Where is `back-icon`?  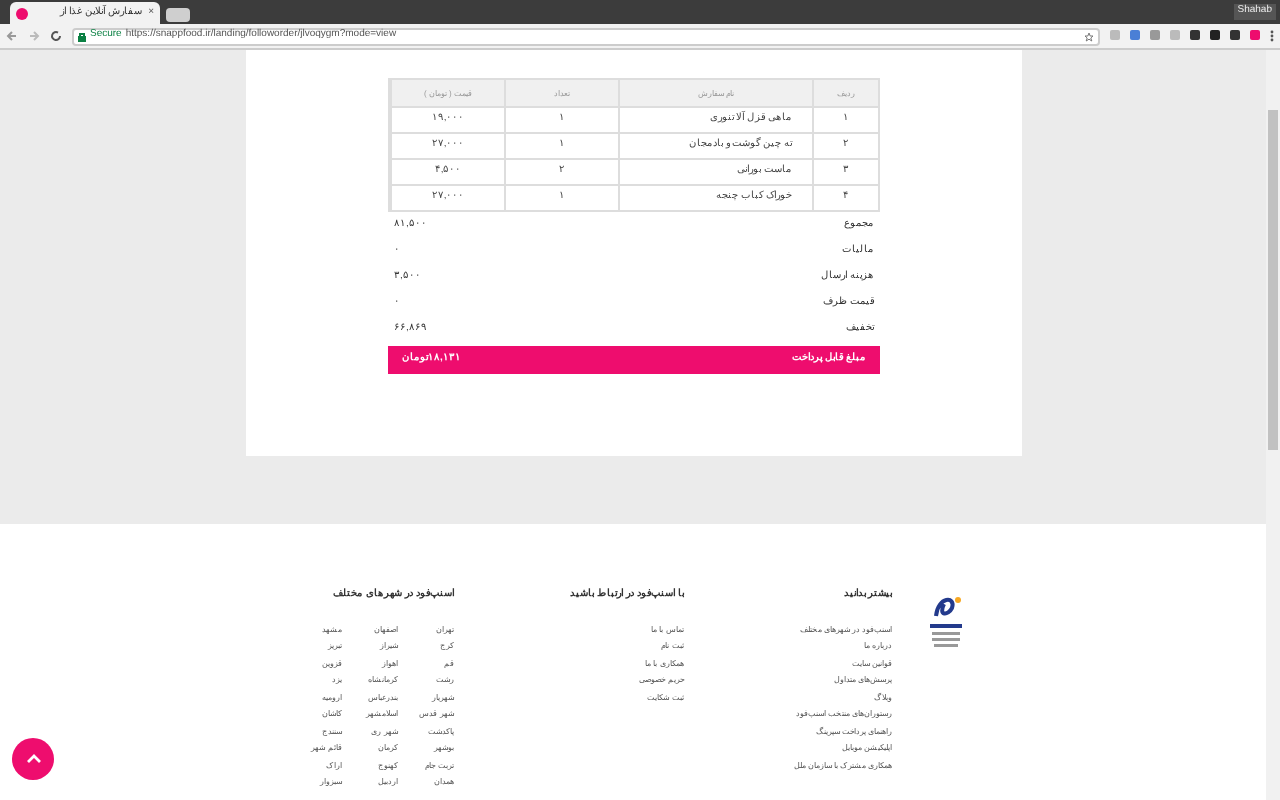 back-icon is located at coordinates (12, 36).